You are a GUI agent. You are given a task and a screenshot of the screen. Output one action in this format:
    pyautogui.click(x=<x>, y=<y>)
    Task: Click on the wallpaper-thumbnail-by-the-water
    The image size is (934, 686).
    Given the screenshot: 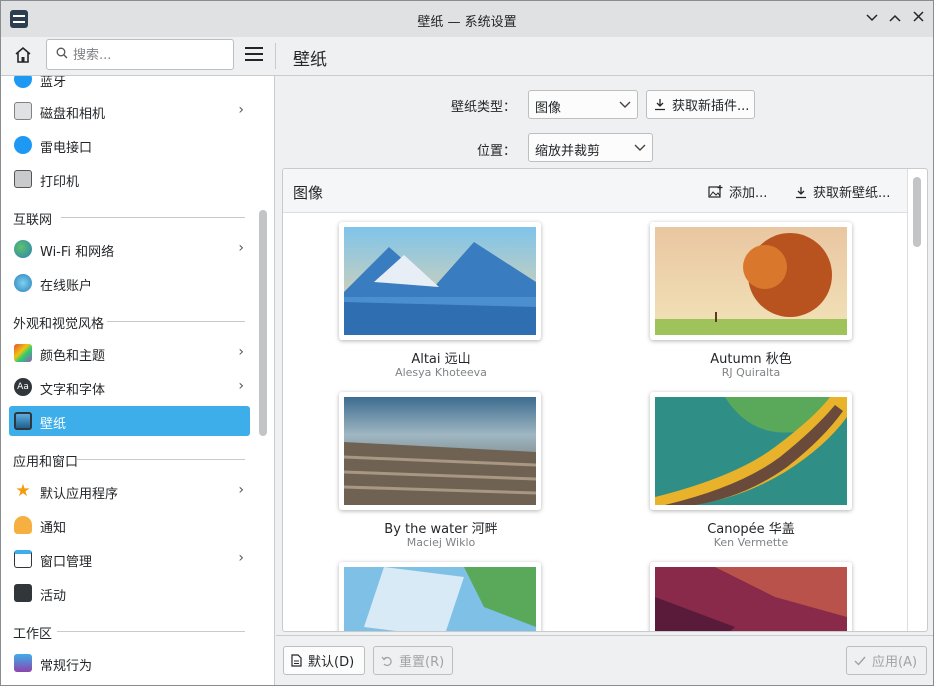 What is the action you would take?
    pyautogui.click(x=440, y=451)
    